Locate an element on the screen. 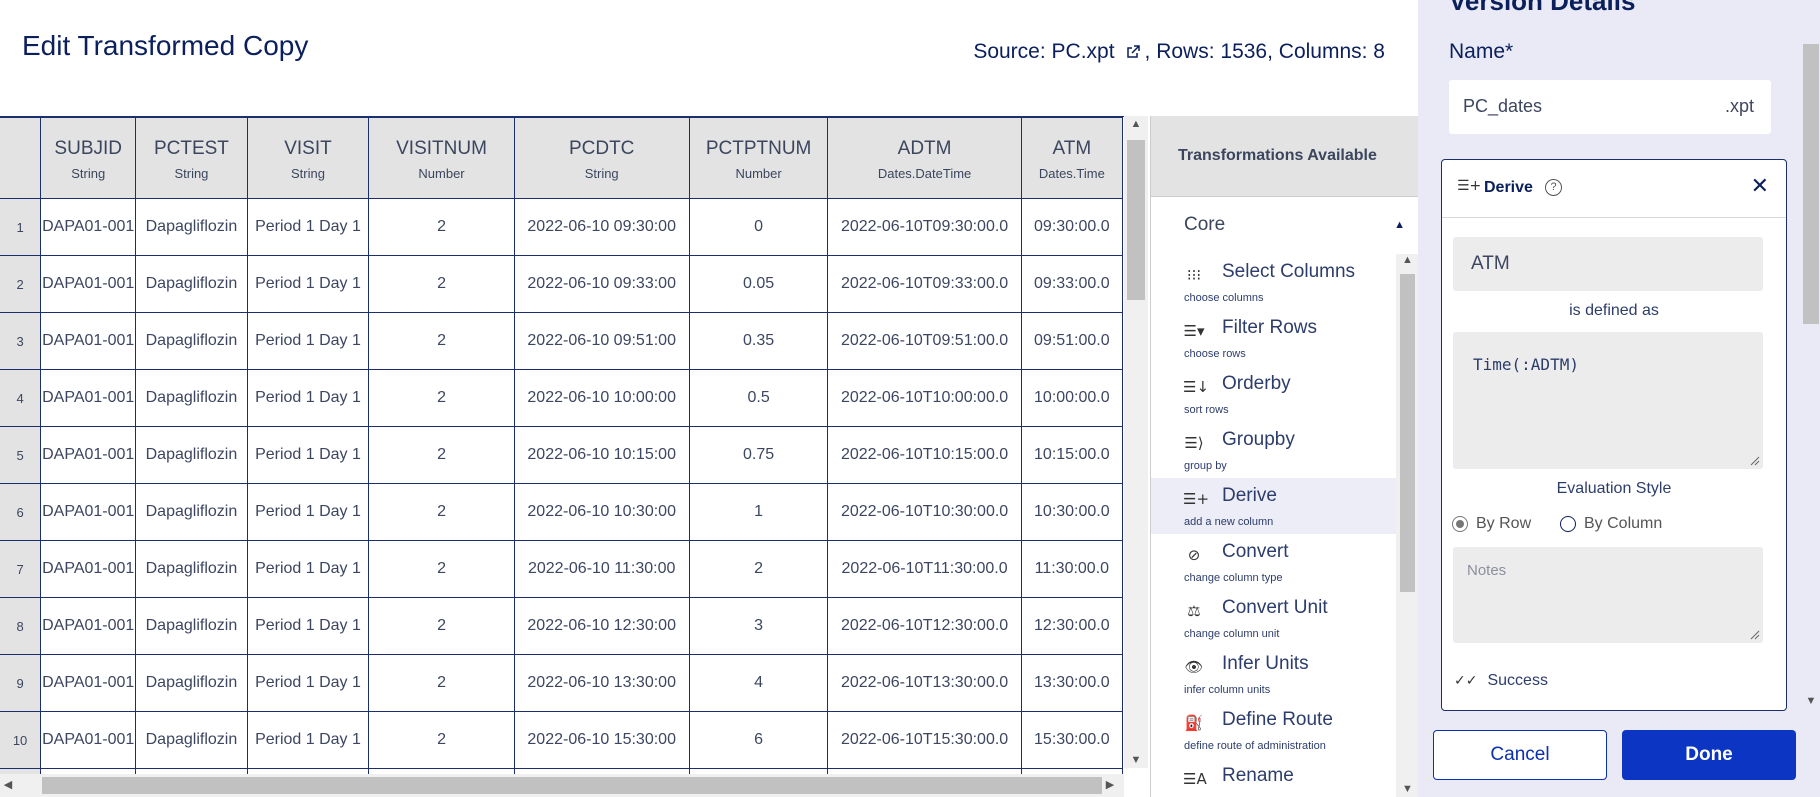  core-group-toggle: Core ▲ is located at coordinates (1285, 224).